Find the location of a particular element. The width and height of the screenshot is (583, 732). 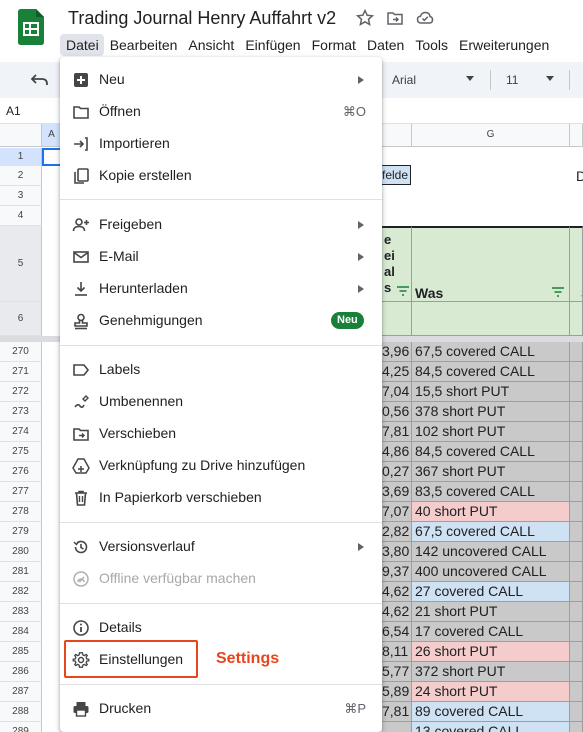

menu-item-freigeben: Freigeben is located at coordinates (221, 225).